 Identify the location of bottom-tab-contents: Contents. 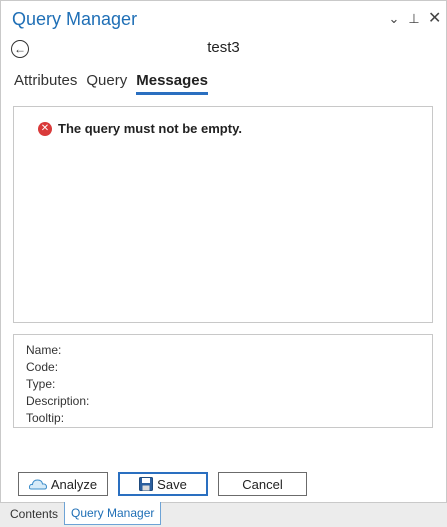
(34, 514).